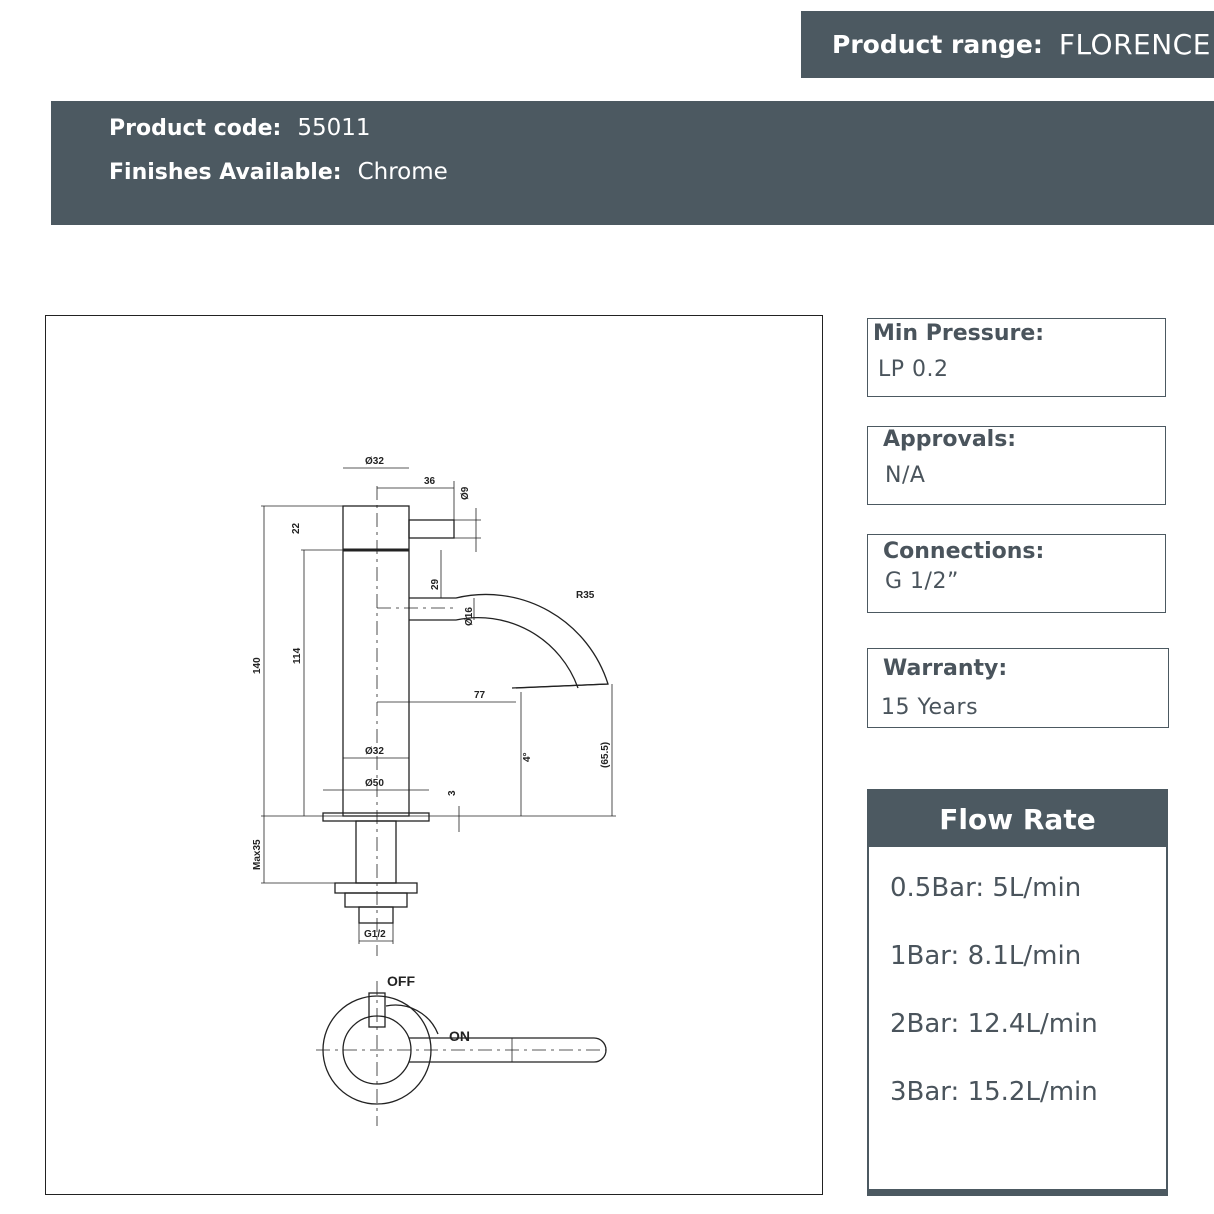 This screenshot has width=1214, height=1214. What do you see at coordinates (950, 439) in the screenshot?
I see `approvals-label: Approvals:` at bounding box center [950, 439].